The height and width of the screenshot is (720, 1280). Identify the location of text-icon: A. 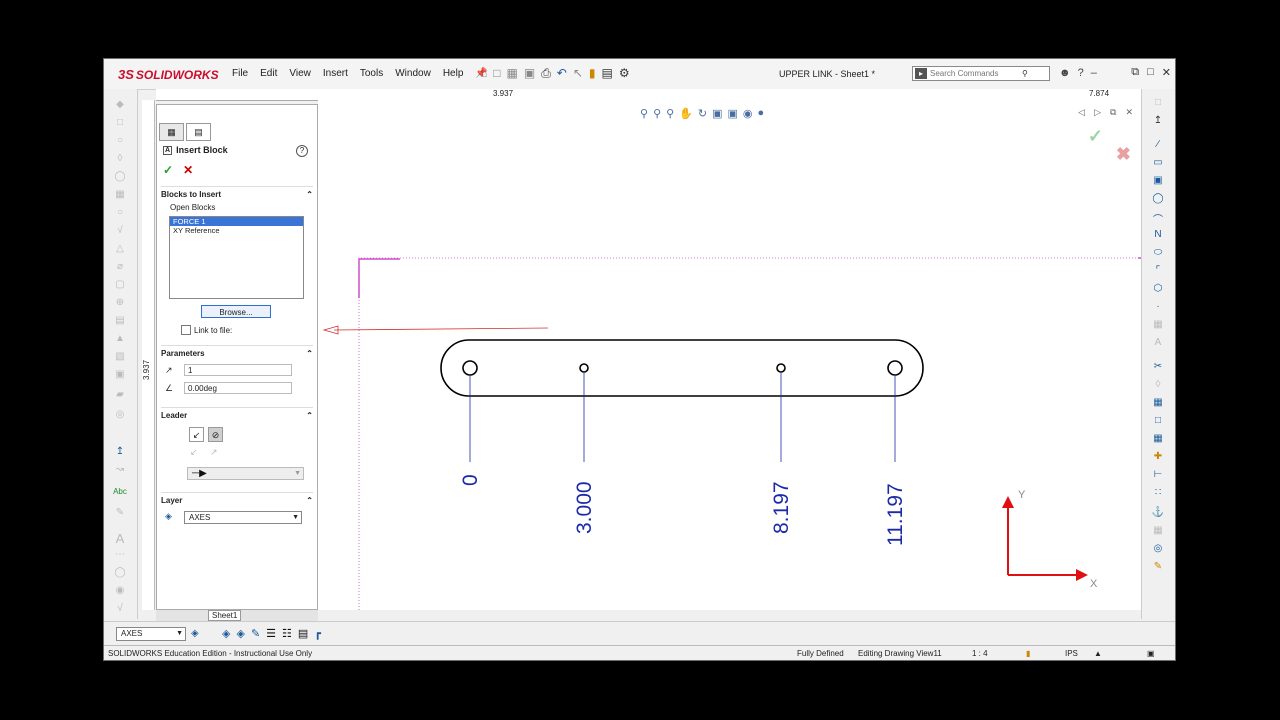
(1158, 343).